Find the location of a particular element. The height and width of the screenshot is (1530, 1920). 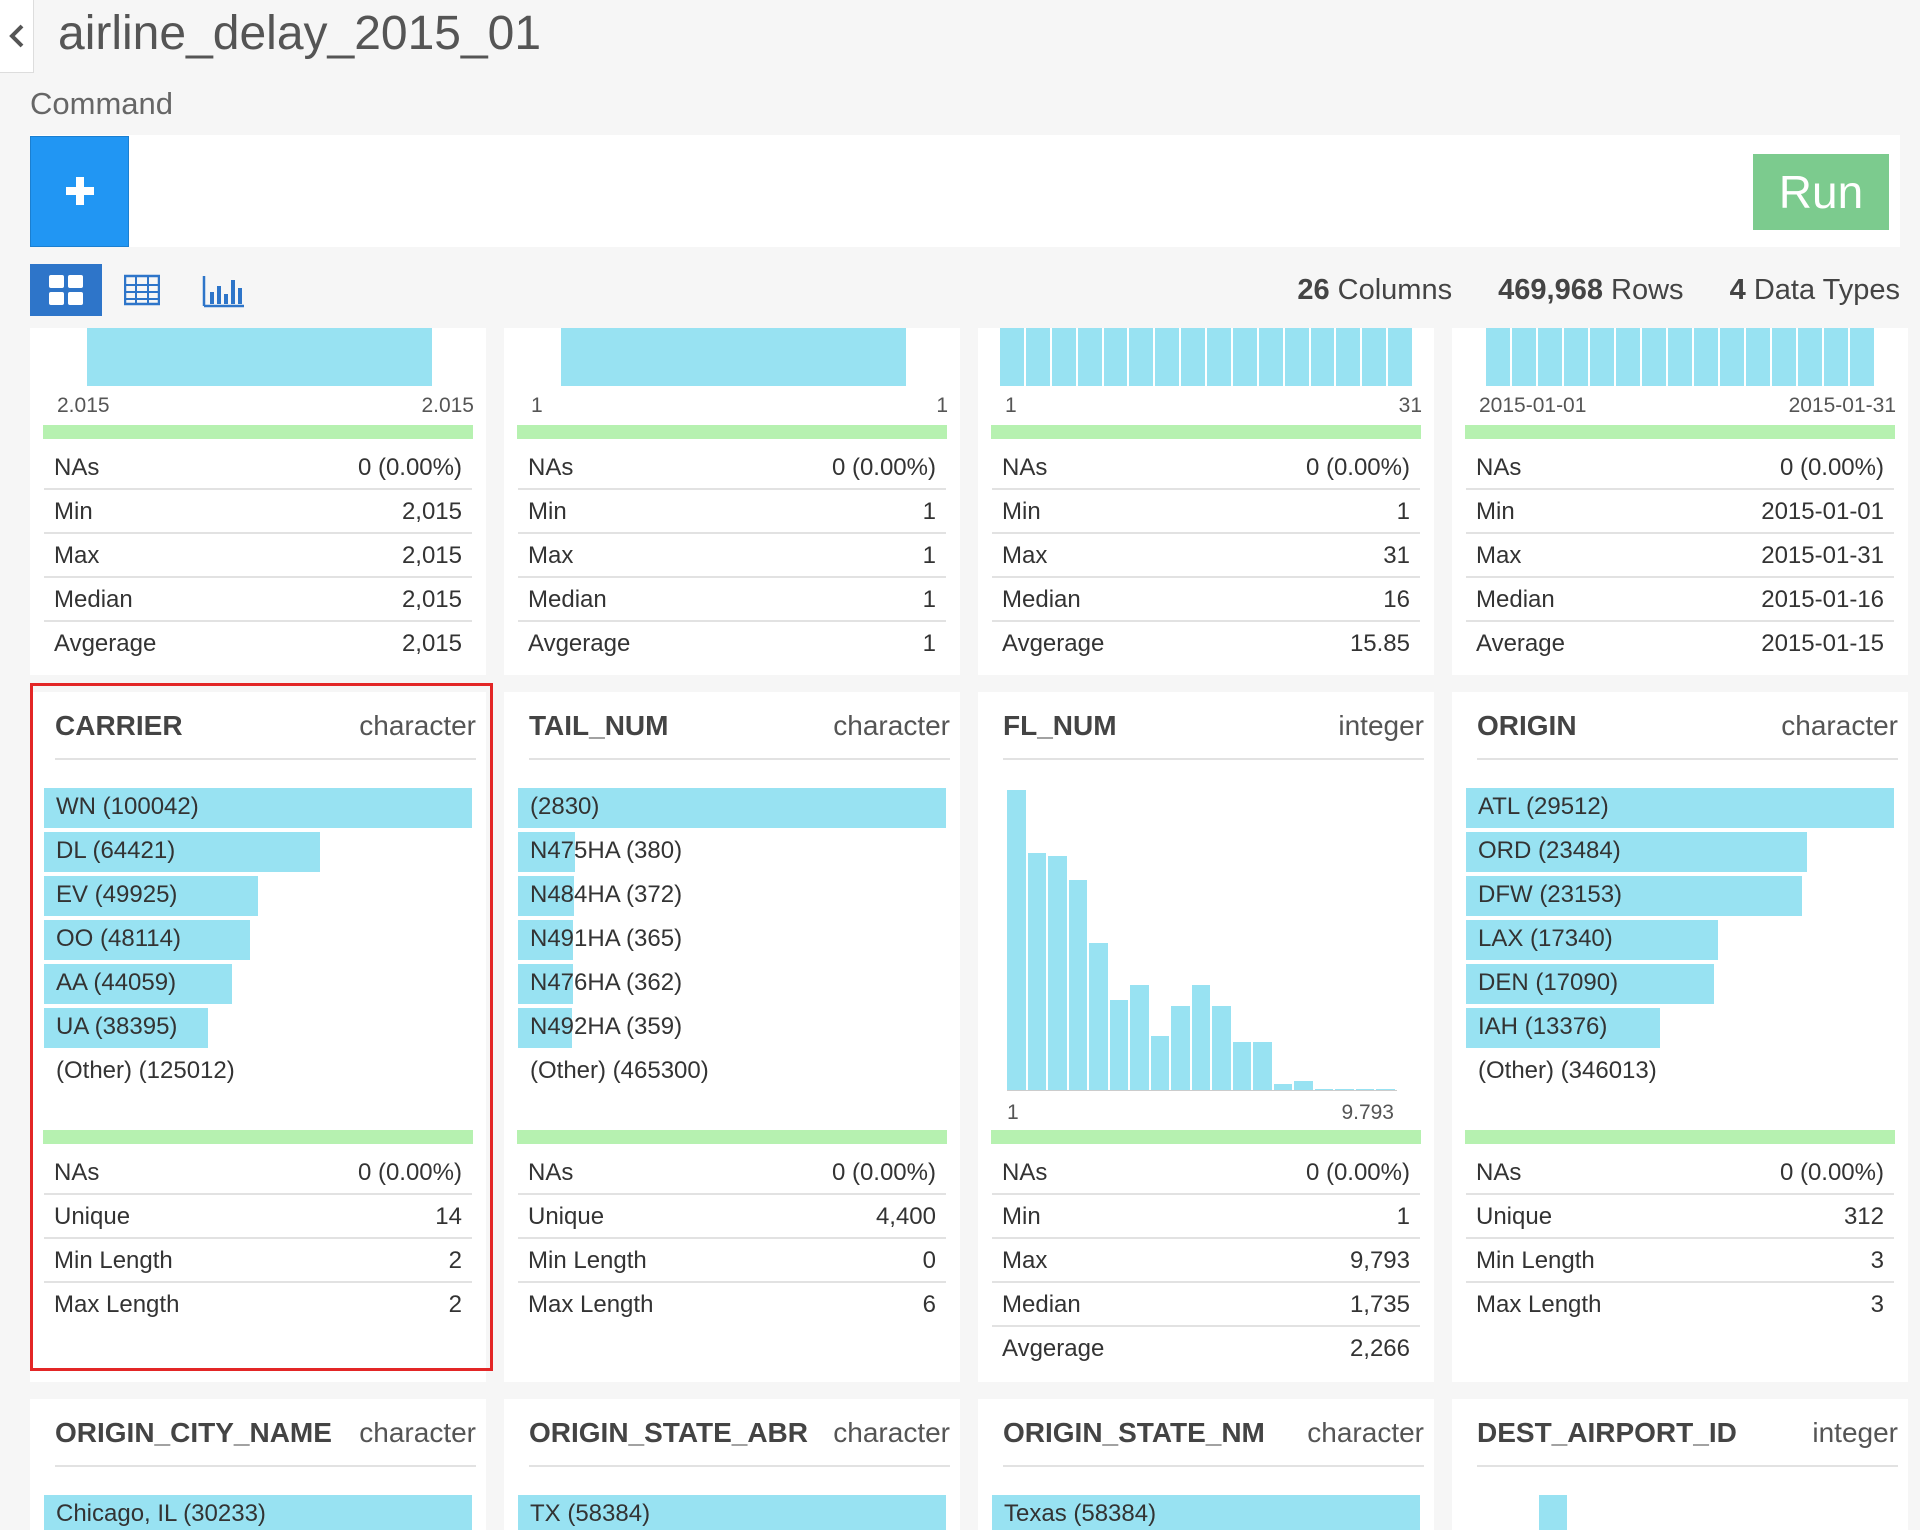

other-label: (Other) (346013) is located at coordinates (1567, 1070).